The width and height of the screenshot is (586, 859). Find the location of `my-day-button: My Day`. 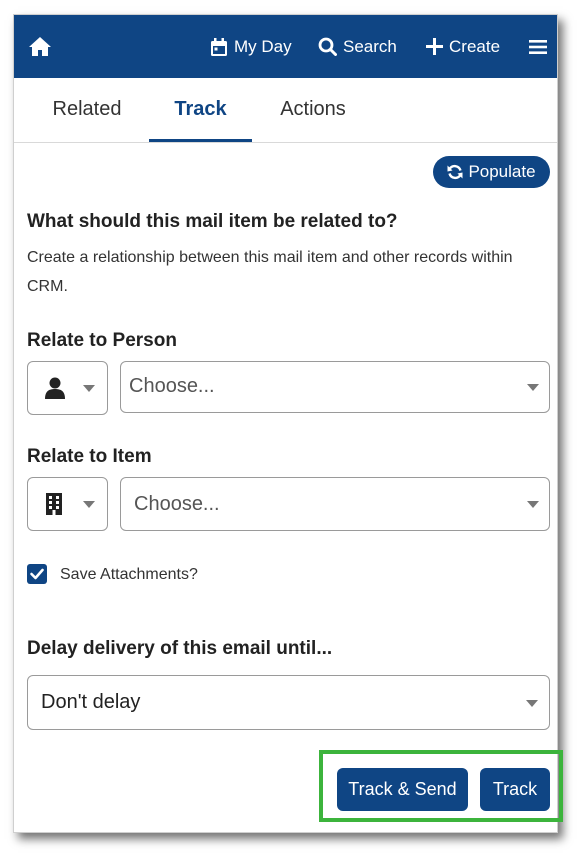

my-day-button: My Day is located at coordinates (251, 46).